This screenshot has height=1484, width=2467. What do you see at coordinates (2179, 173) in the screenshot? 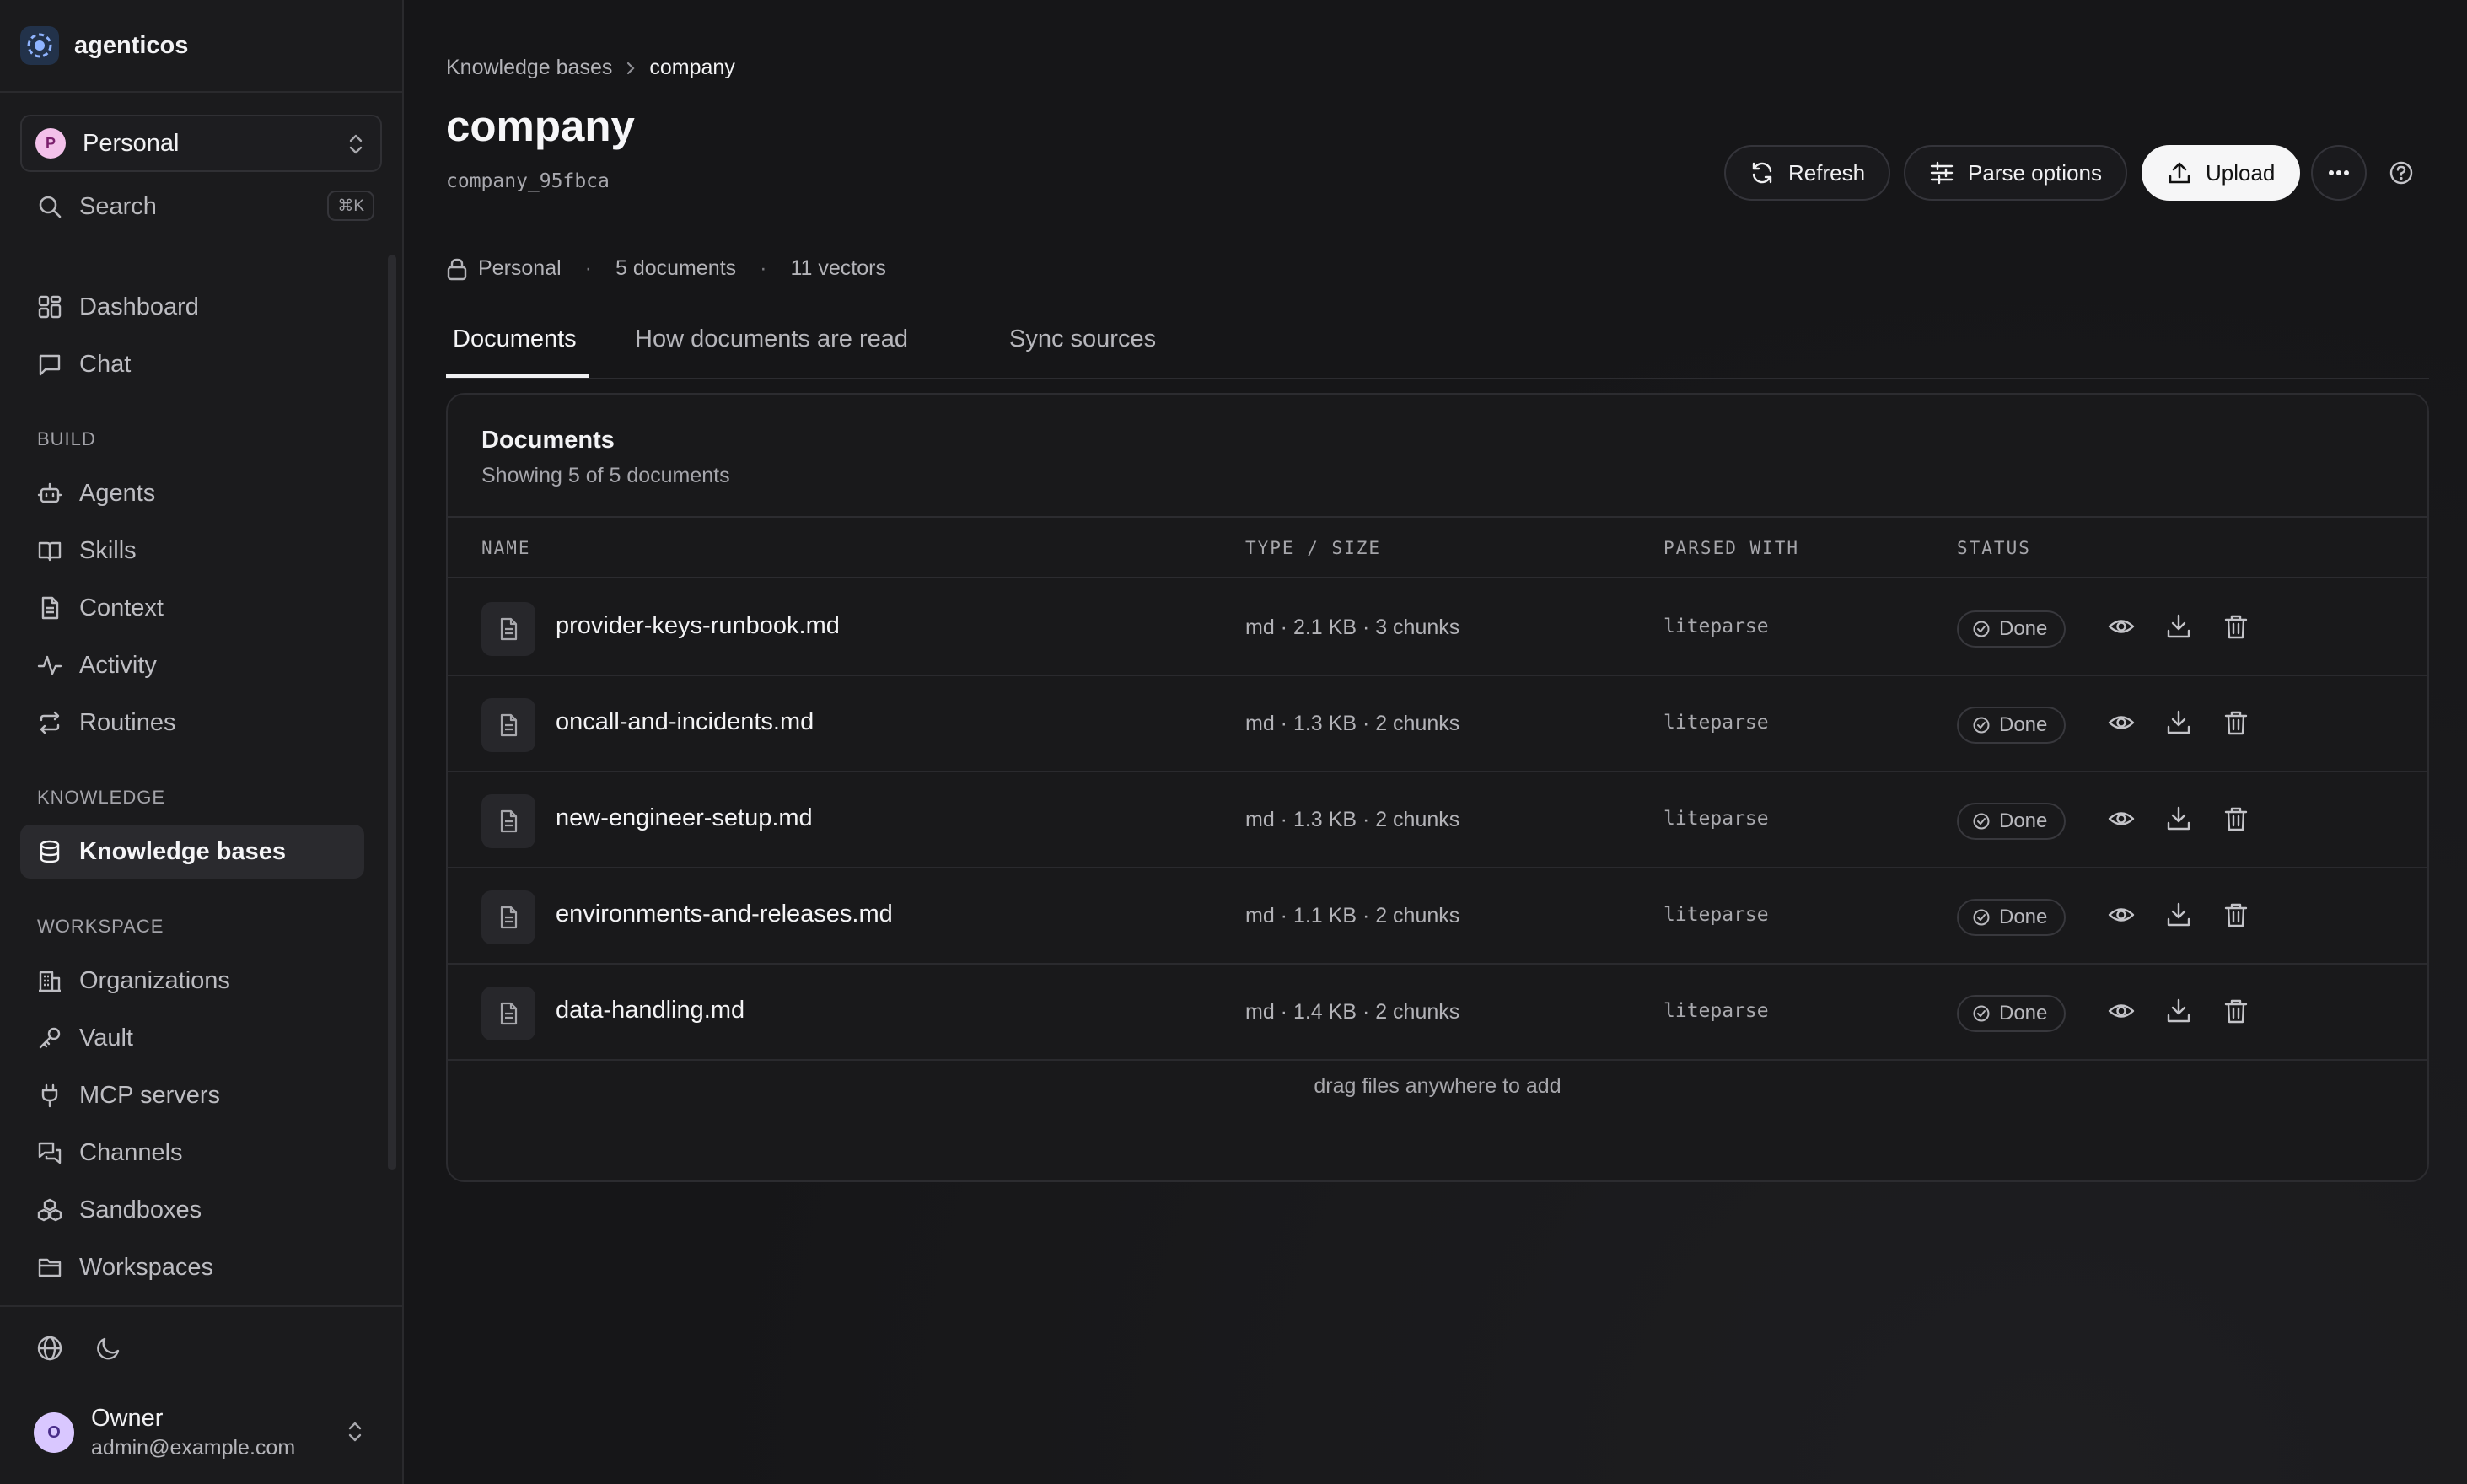
I see `upload-icon` at bounding box center [2179, 173].